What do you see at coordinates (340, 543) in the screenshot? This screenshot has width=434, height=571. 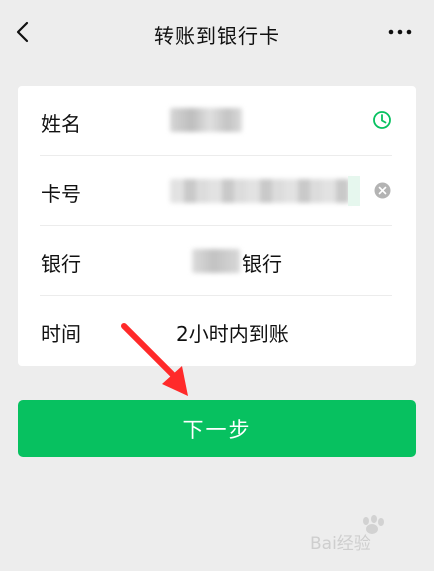 I see `watermark-text: Bai经验` at bounding box center [340, 543].